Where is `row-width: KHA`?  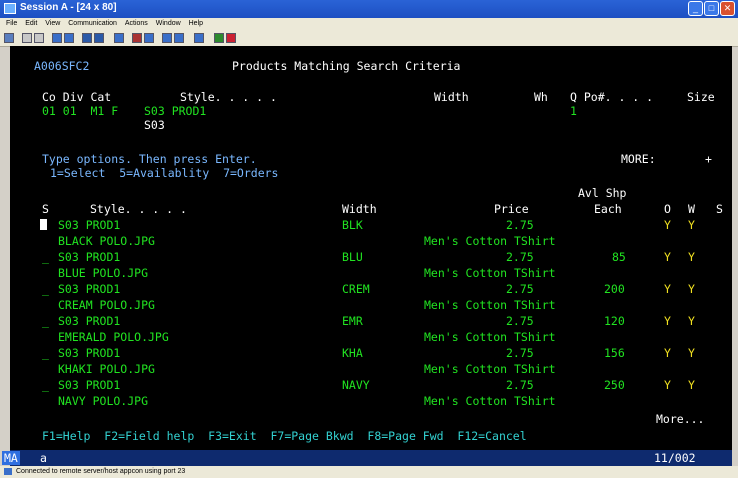 row-width: KHA is located at coordinates (352, 353).